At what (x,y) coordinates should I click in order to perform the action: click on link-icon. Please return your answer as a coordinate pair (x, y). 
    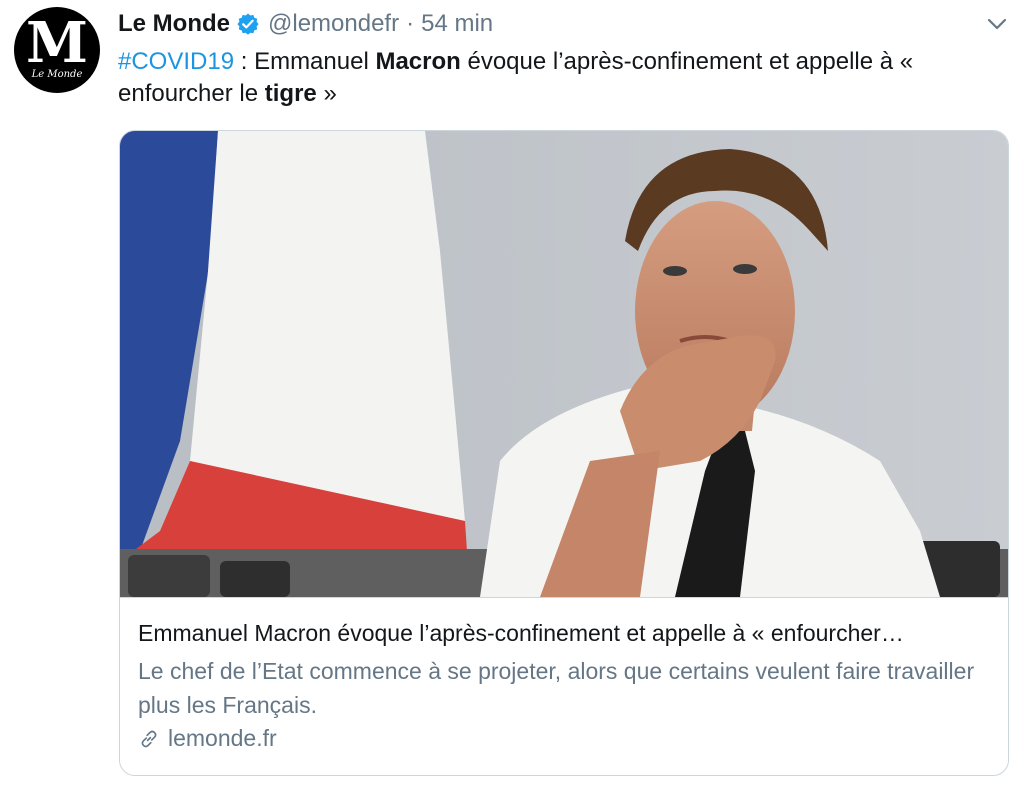
    Looking at the image, I should click on (149, 738).